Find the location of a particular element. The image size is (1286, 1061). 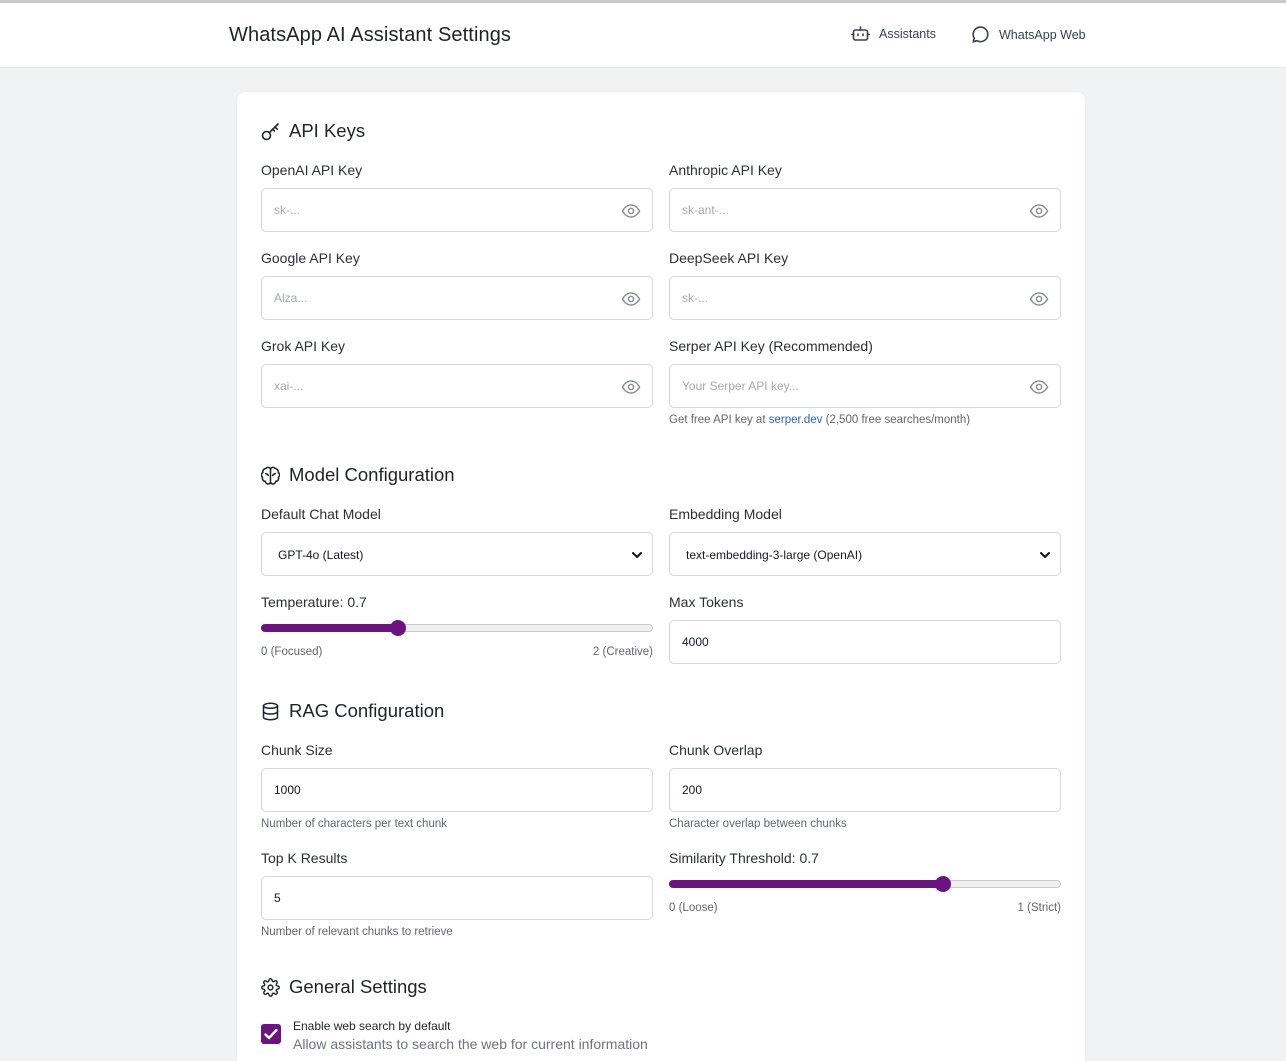

google-key-field is located at coordinates (457, 298).